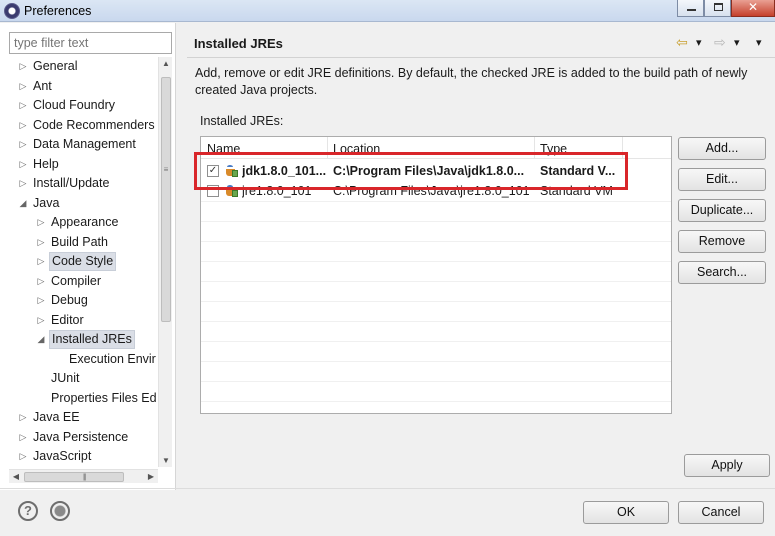 The image size is (775, 536). What do you see at coordinates (58, 11) in the screenshot?
I see `window-title: Preferences` at bounding box center [58, 11].